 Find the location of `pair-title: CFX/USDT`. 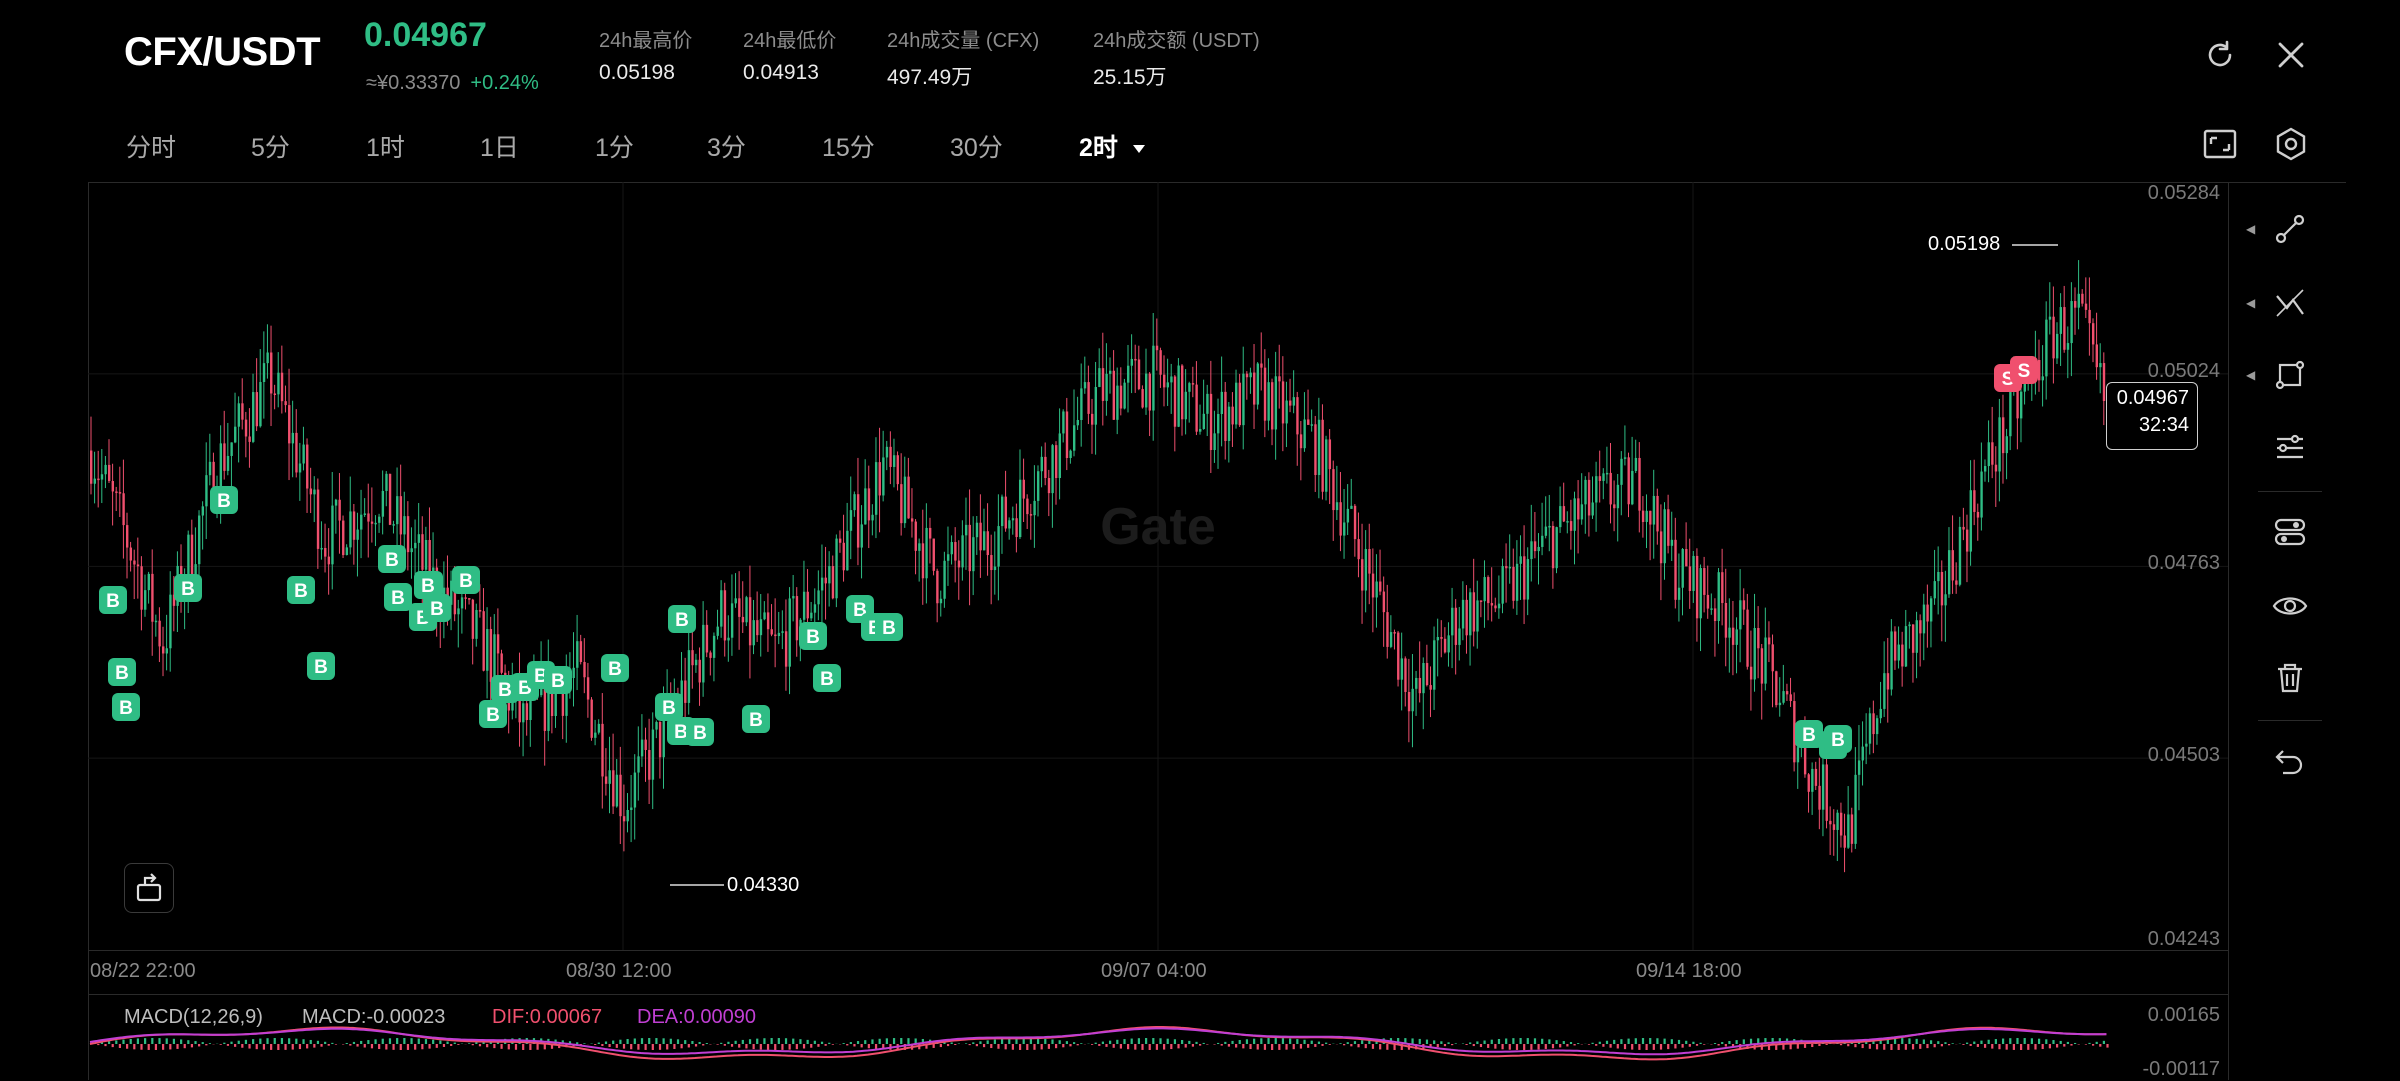

pair-title: CFX/USDT is located at coordinates (222, 52).